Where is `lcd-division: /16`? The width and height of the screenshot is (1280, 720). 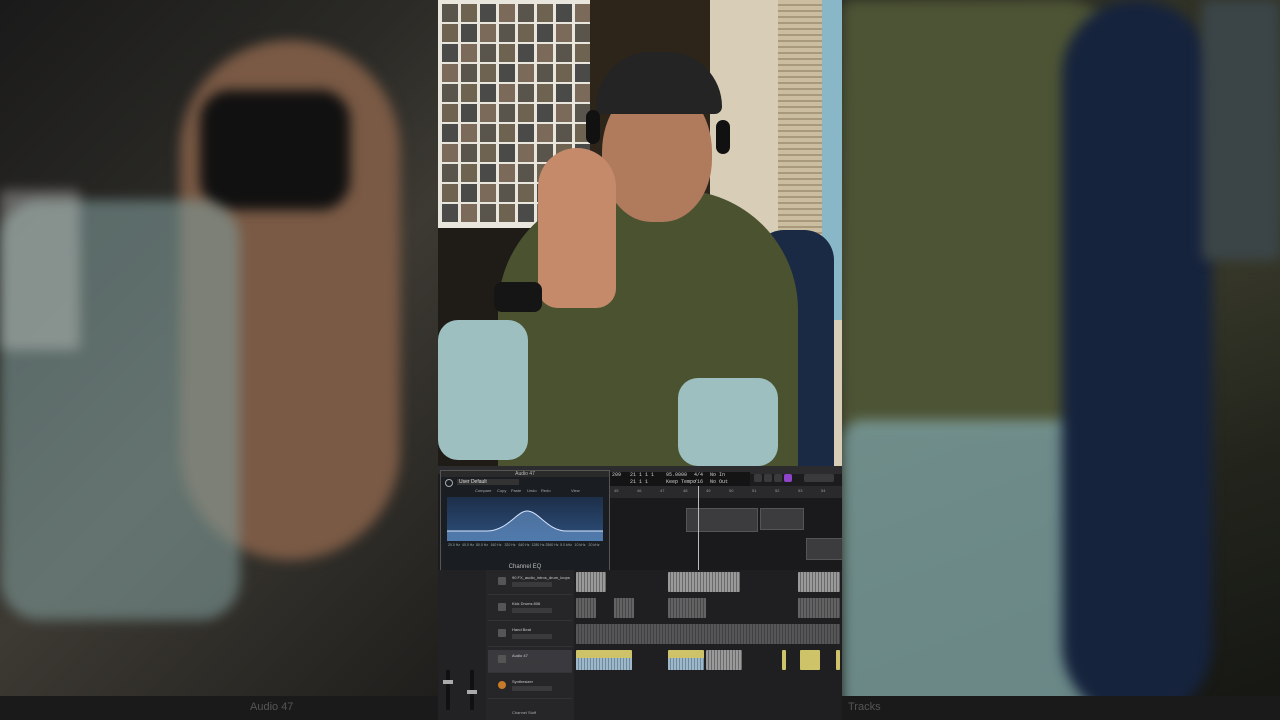
lcd-division: /16 is located at coordinates (698, 482).